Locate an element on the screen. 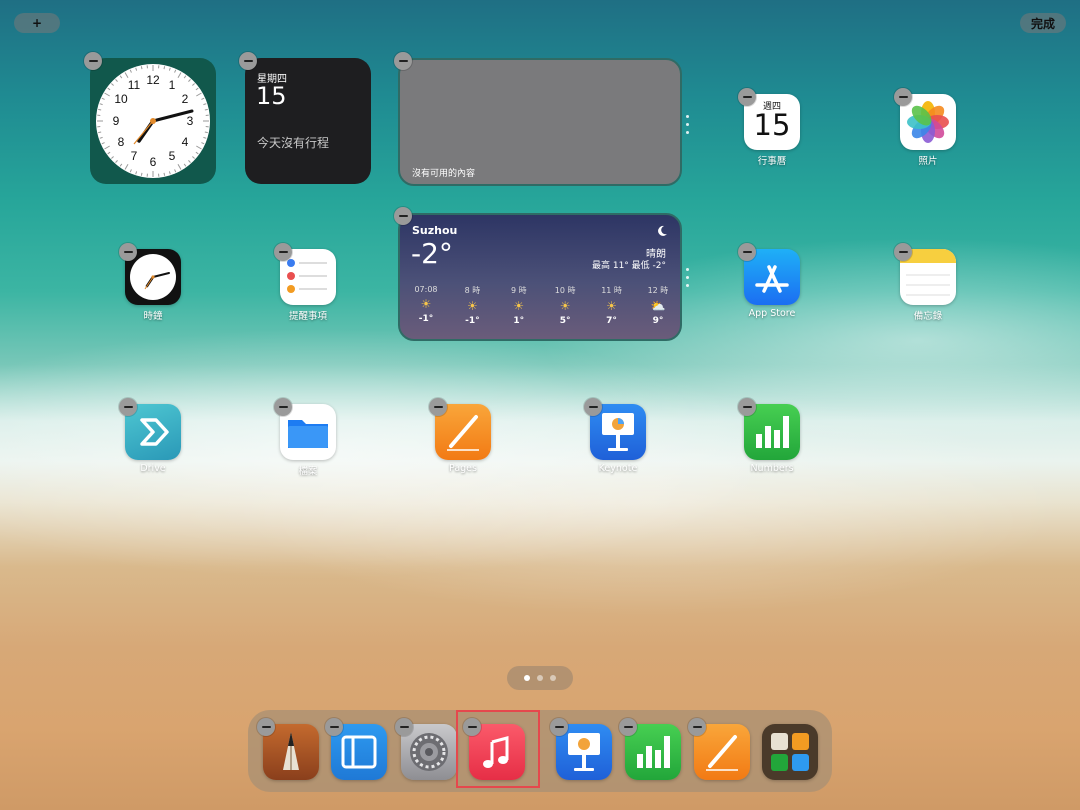 Image resolution: width=1080 pixels, height=810 pixels. clock-face-icon: 12 1 2 3 4 5 6 7 8 9 10 11 is located at coordinates (153, 121).